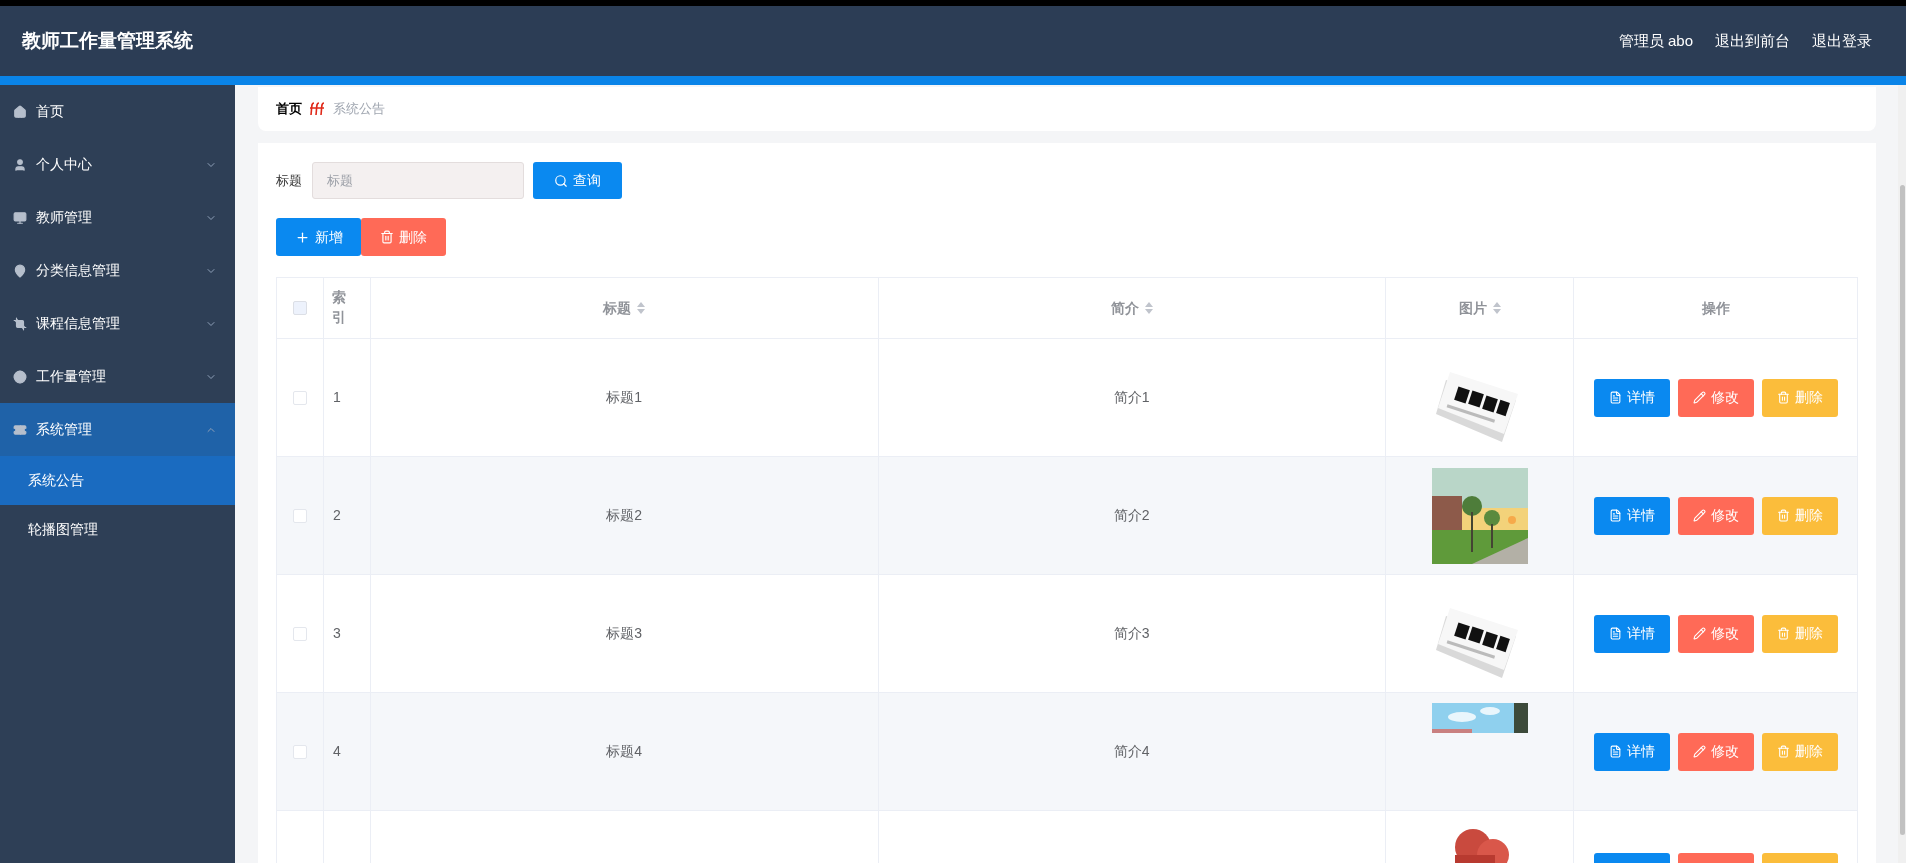 The width and height of the screenshot is (1906, 863). Describe the element at coordinates (624, 515) in the screenshot. I see `title-cell-text: 标题2` at that location.